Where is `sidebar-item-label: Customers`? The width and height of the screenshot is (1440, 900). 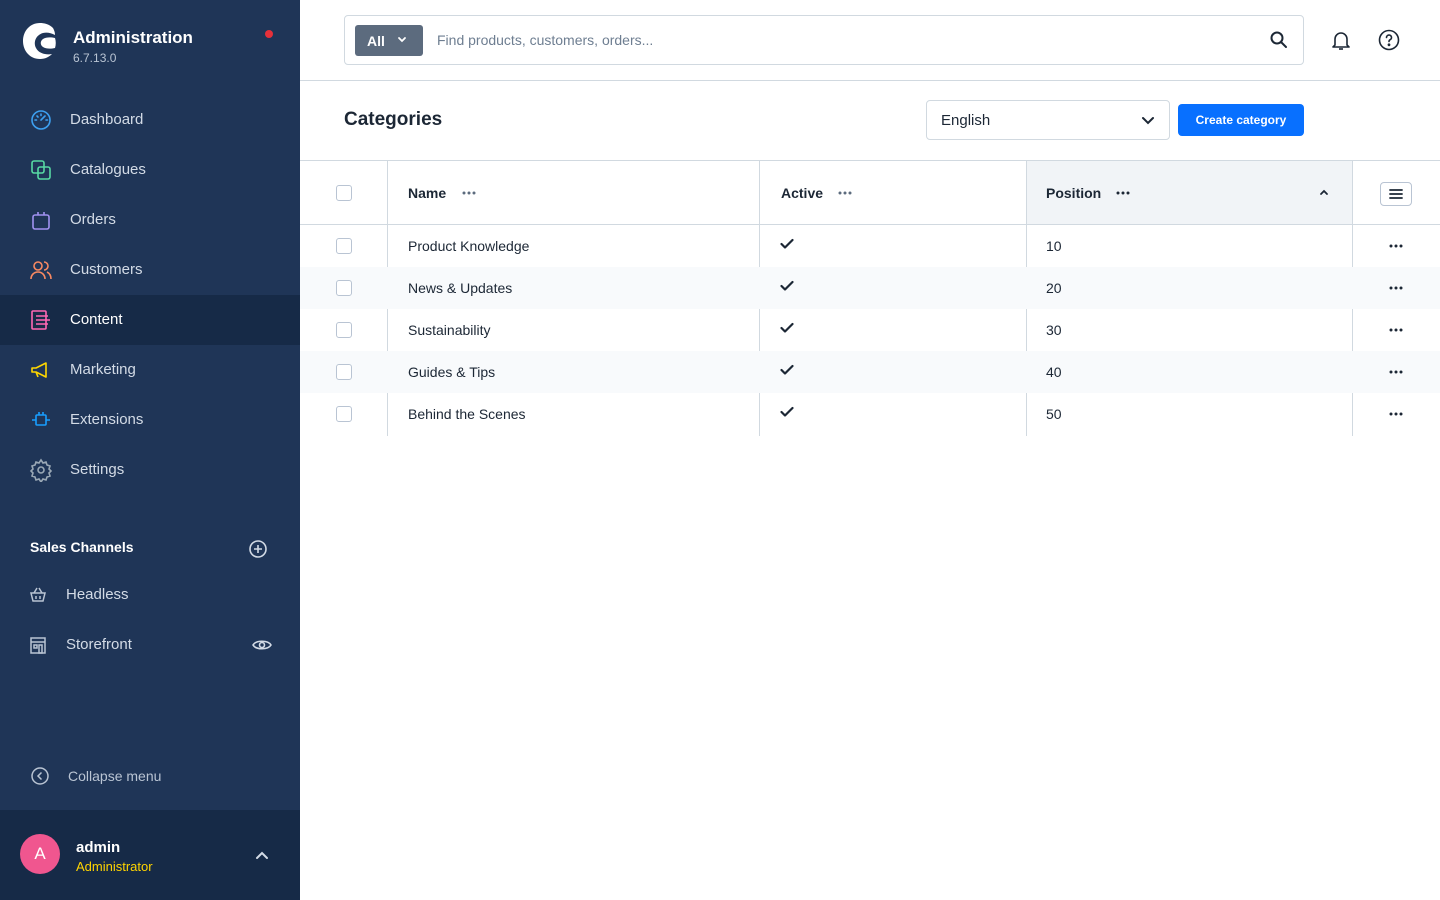 sidebar-item-label: Customers is located at coordinates (106, 269).